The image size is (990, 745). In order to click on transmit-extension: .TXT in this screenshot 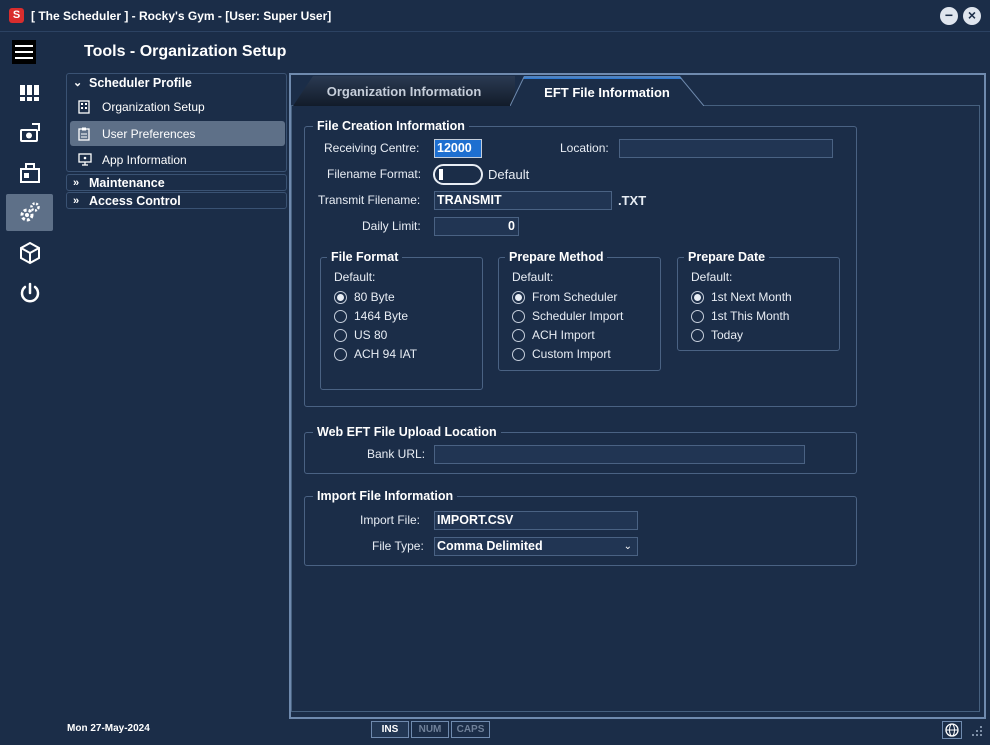, I will do `click(632, 200)`.